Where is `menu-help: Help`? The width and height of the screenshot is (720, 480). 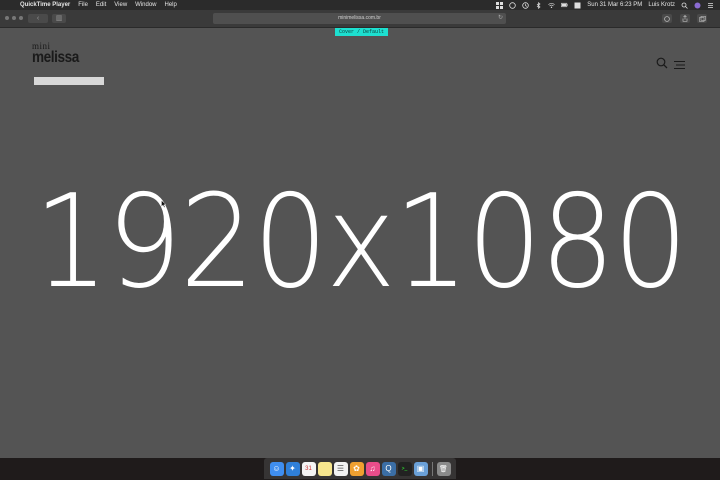
menu-help: Help is located at coordinates (171, 5).